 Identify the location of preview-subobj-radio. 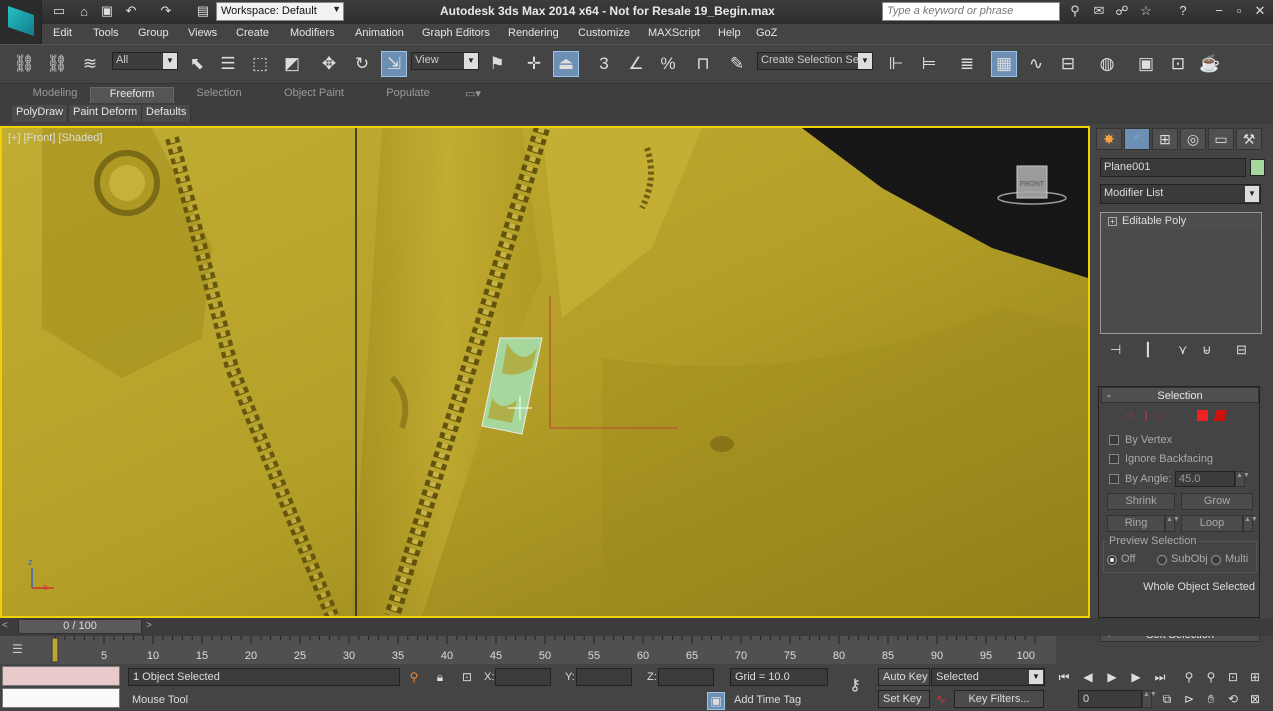
(1162, 560).